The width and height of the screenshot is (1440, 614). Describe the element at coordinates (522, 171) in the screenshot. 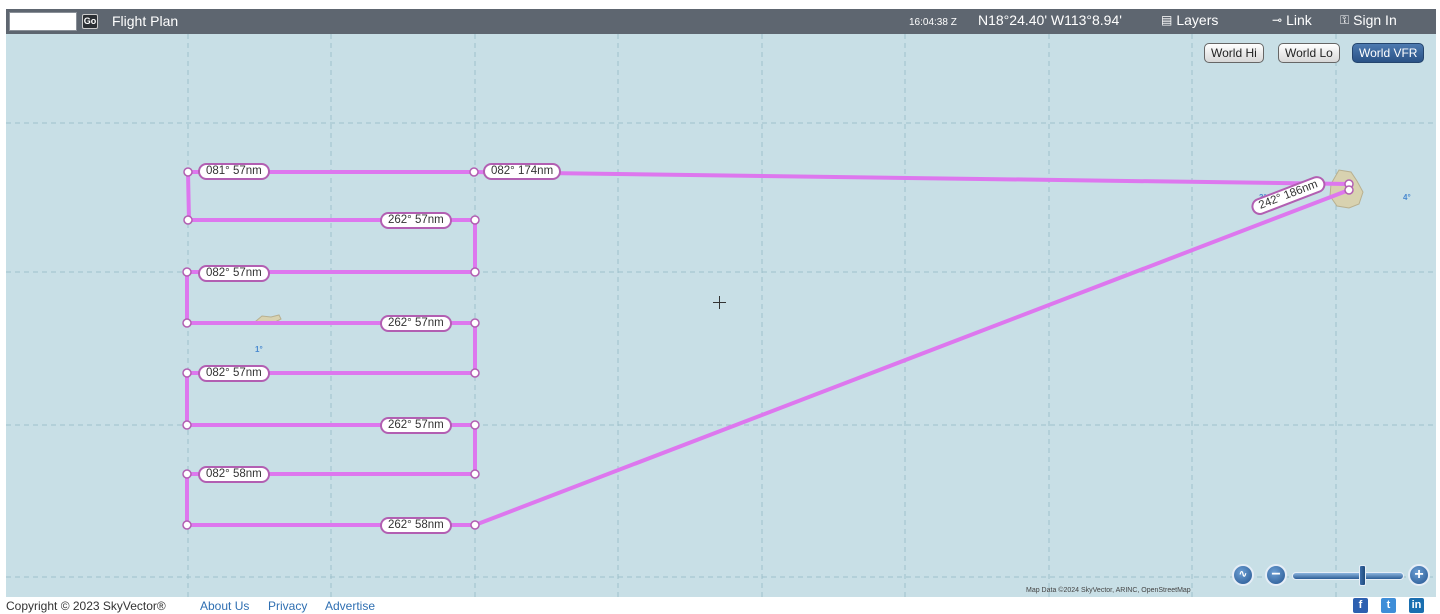

I see `leg-label: 082° 174nm` at that location.